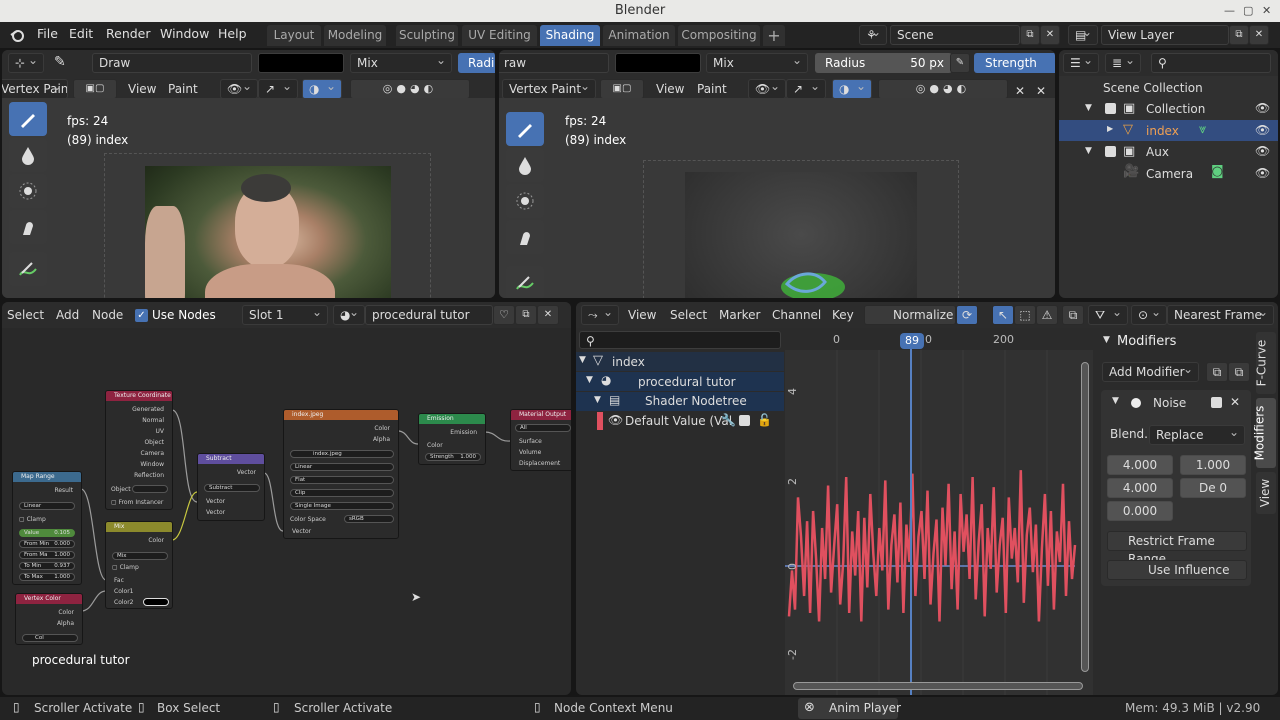 The image size is (1280, 720). I want to click on tab-sculpting: Sculpting, so click(427, 35).